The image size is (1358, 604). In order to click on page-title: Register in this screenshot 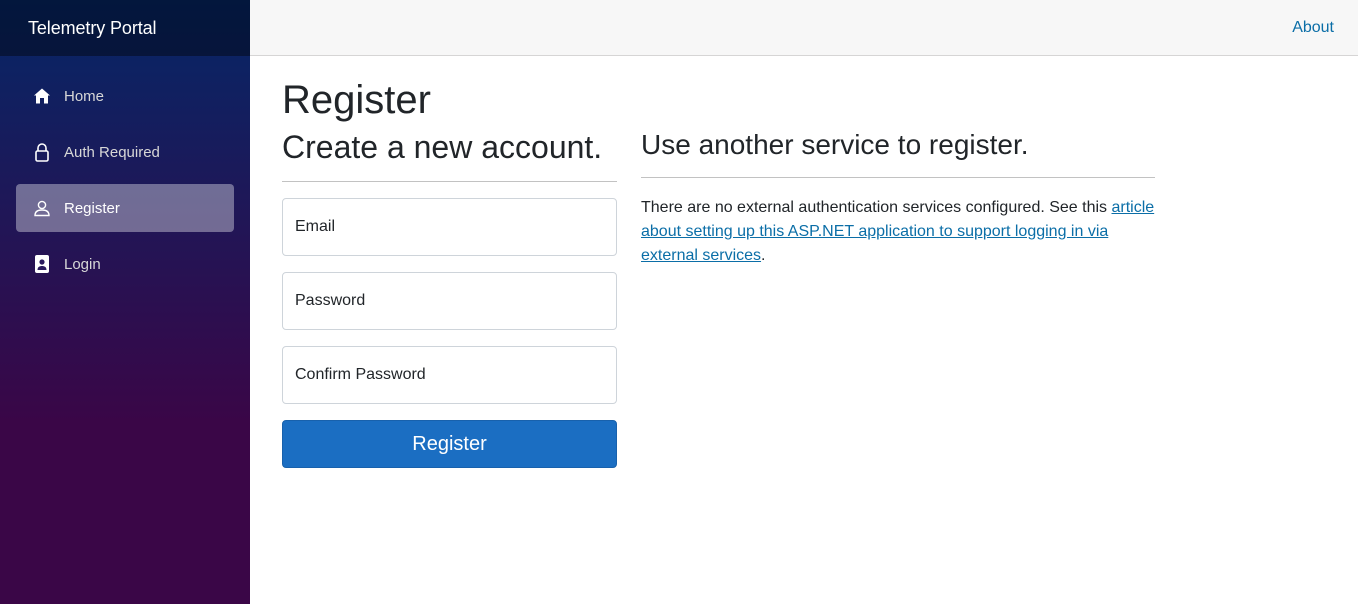, I will do `click(356, 100)`.